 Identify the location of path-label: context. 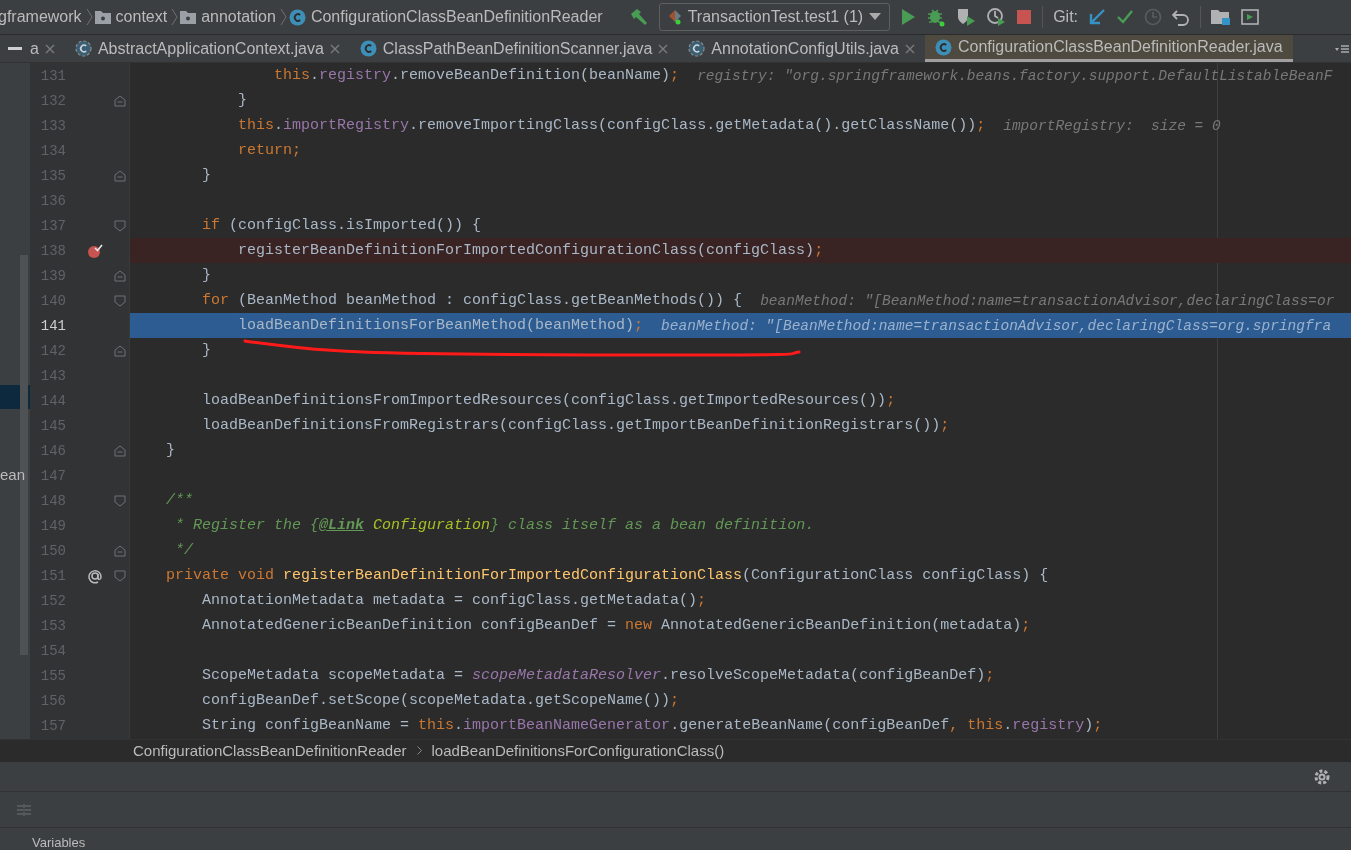
(141, 17).